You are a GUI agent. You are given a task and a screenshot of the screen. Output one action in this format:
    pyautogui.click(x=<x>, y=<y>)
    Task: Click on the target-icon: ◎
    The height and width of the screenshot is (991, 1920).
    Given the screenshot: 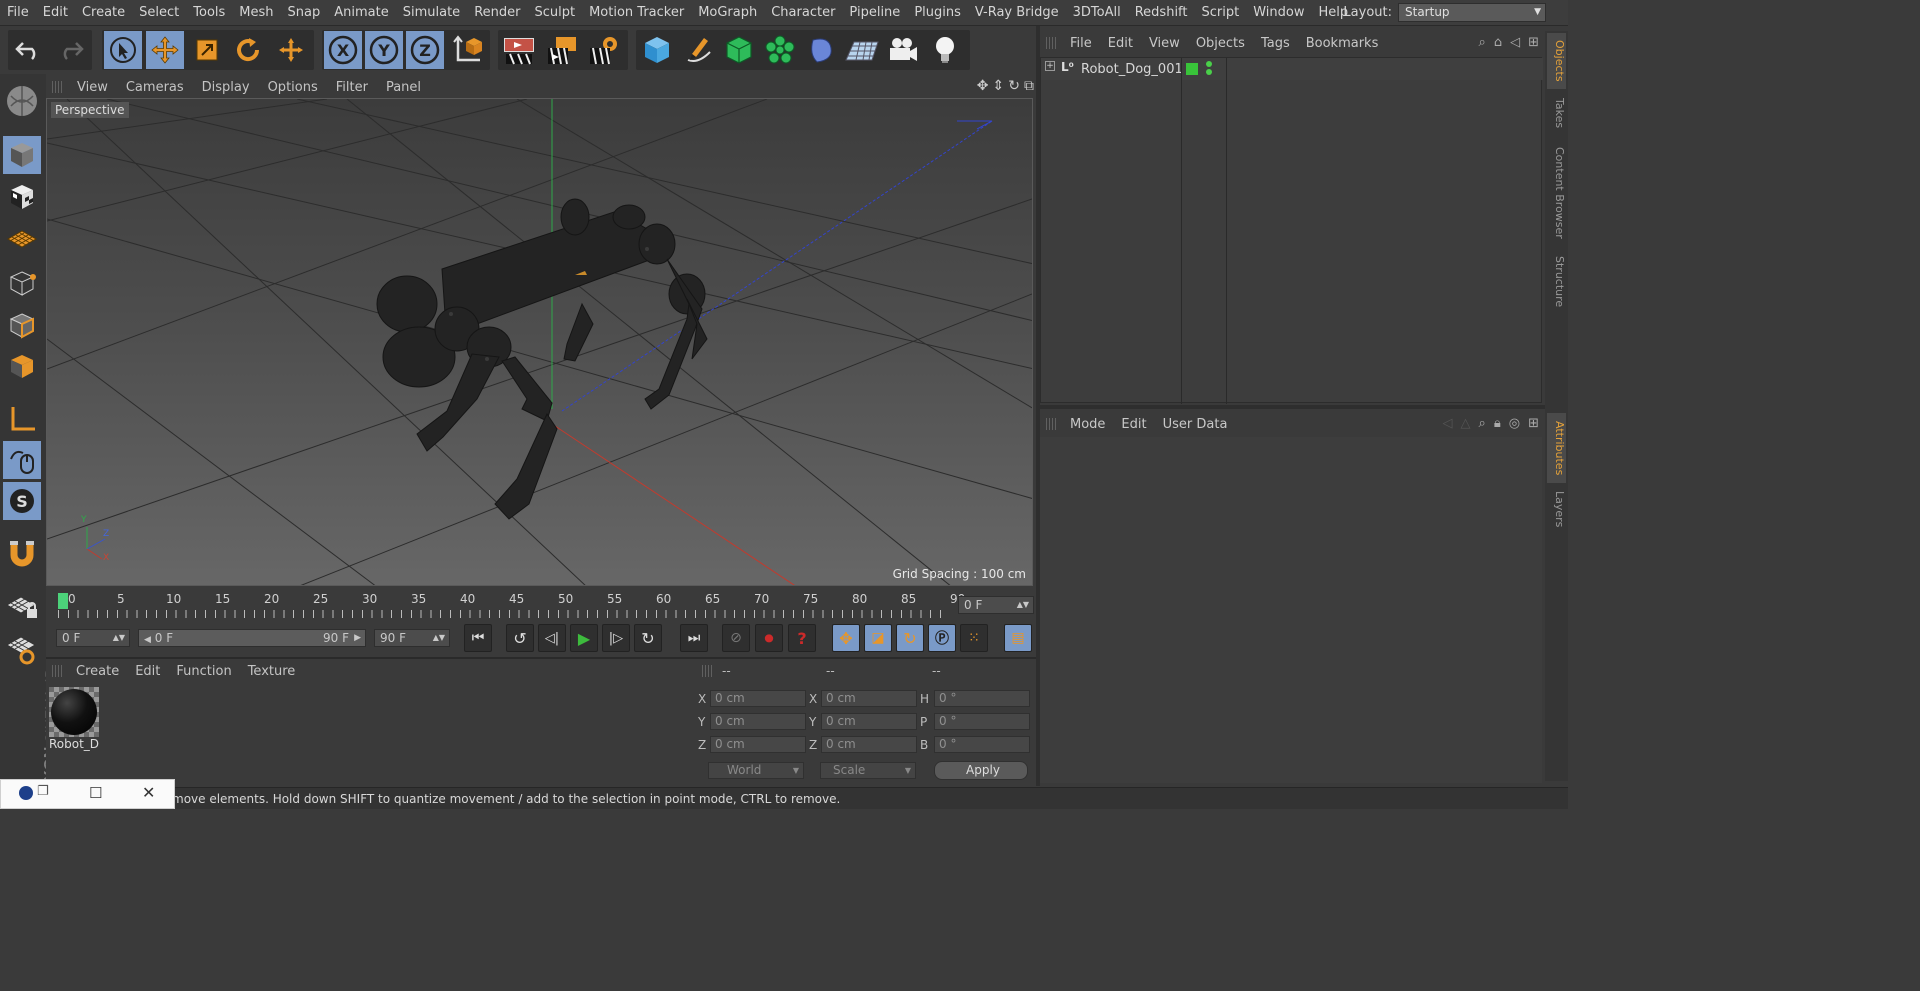 What is the action you would take?
    pyautogui.click(x=1514, y=423)
    